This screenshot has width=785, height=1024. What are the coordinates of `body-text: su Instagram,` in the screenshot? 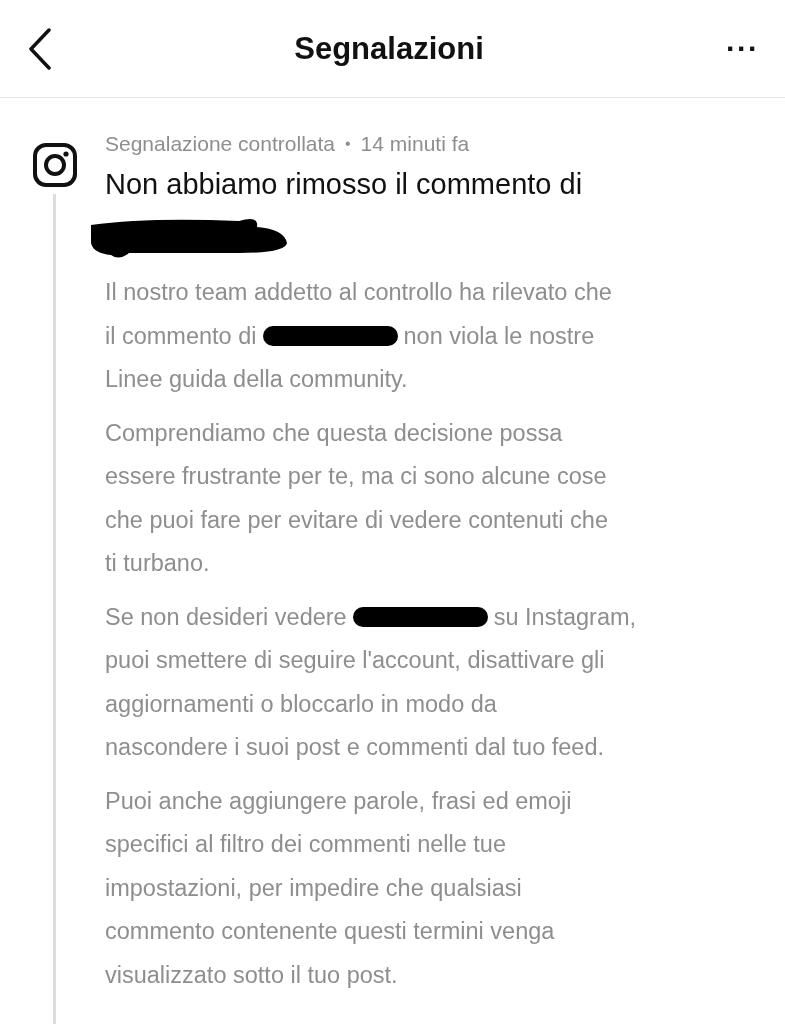 It's located at (565, 617).